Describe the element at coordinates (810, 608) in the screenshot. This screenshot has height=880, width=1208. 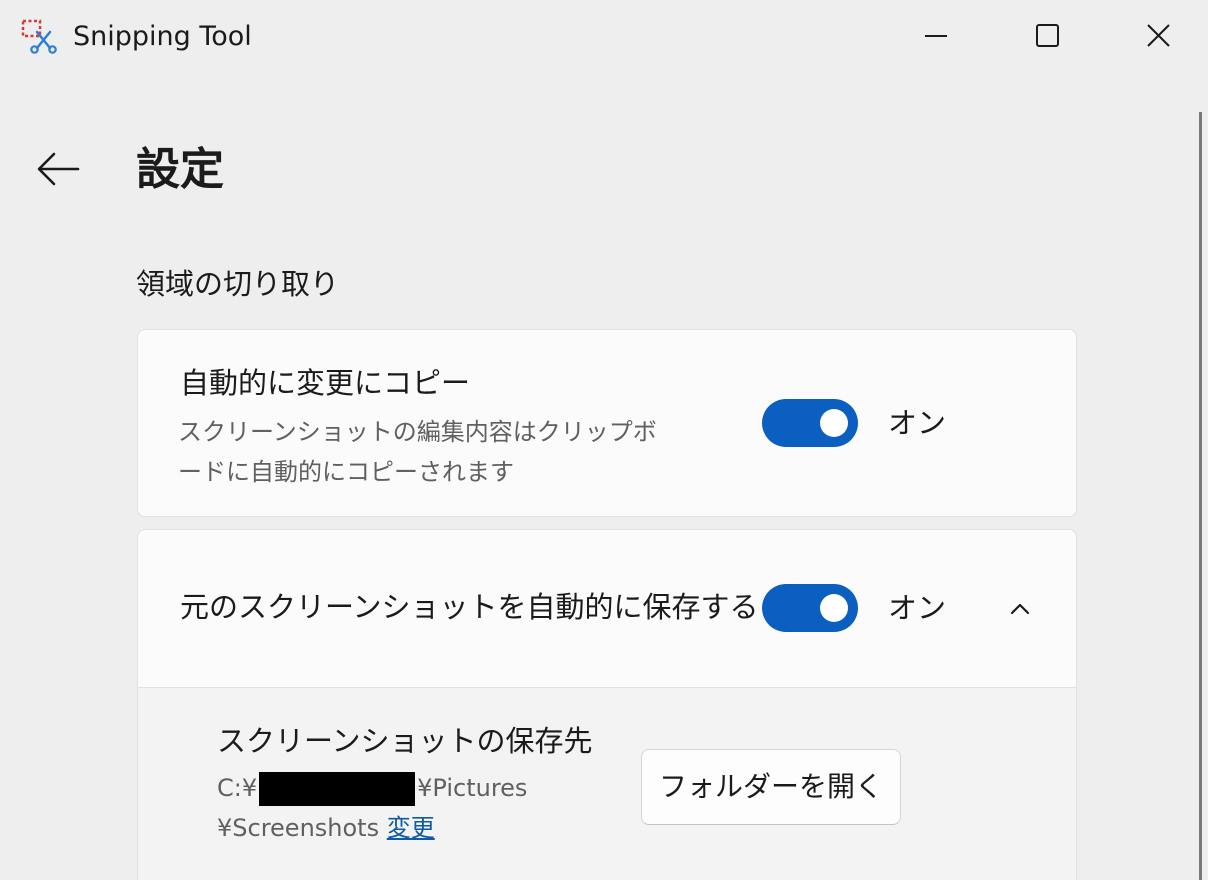
I see `auto-save-toggle` at that location.